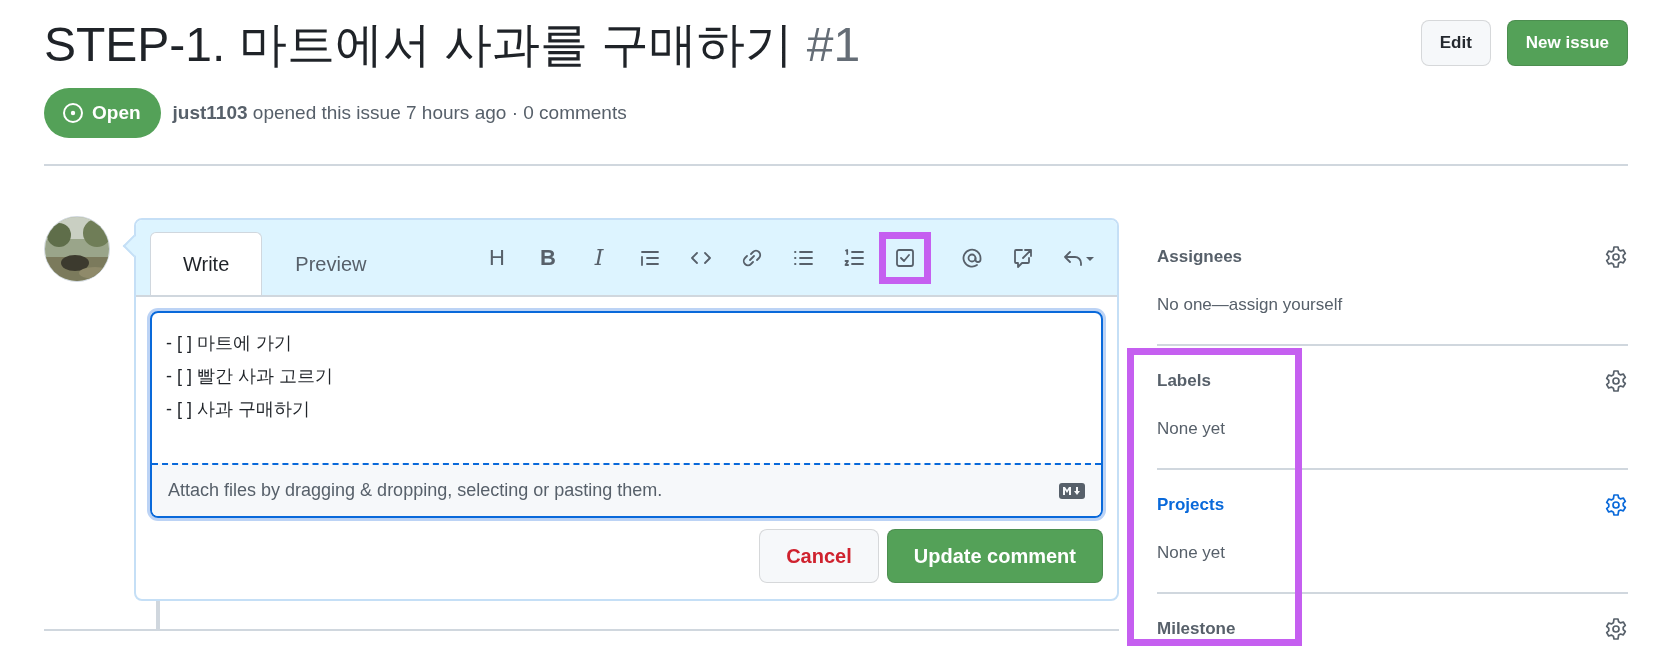 This screenshot has width=1680, height=650. I want to click on text-line: - [ ] 사과 구매하기, so click(238, 410).